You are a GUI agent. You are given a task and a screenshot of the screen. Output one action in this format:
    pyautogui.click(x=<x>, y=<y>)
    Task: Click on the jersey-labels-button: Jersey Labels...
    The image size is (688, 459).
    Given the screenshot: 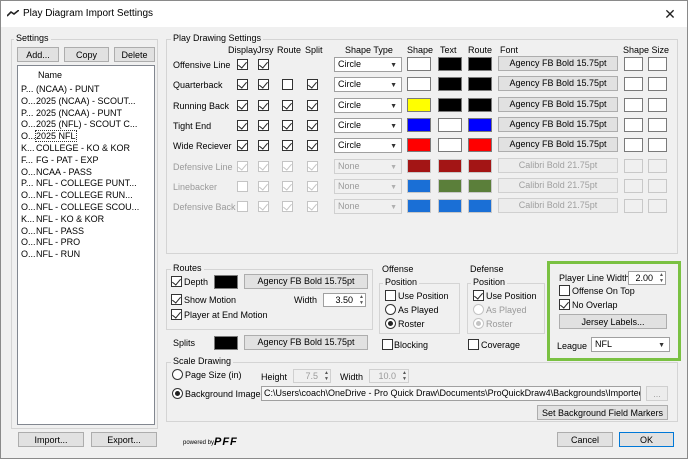 What is the action you would take?
    pyautogui.click(x=613, y=321)
    